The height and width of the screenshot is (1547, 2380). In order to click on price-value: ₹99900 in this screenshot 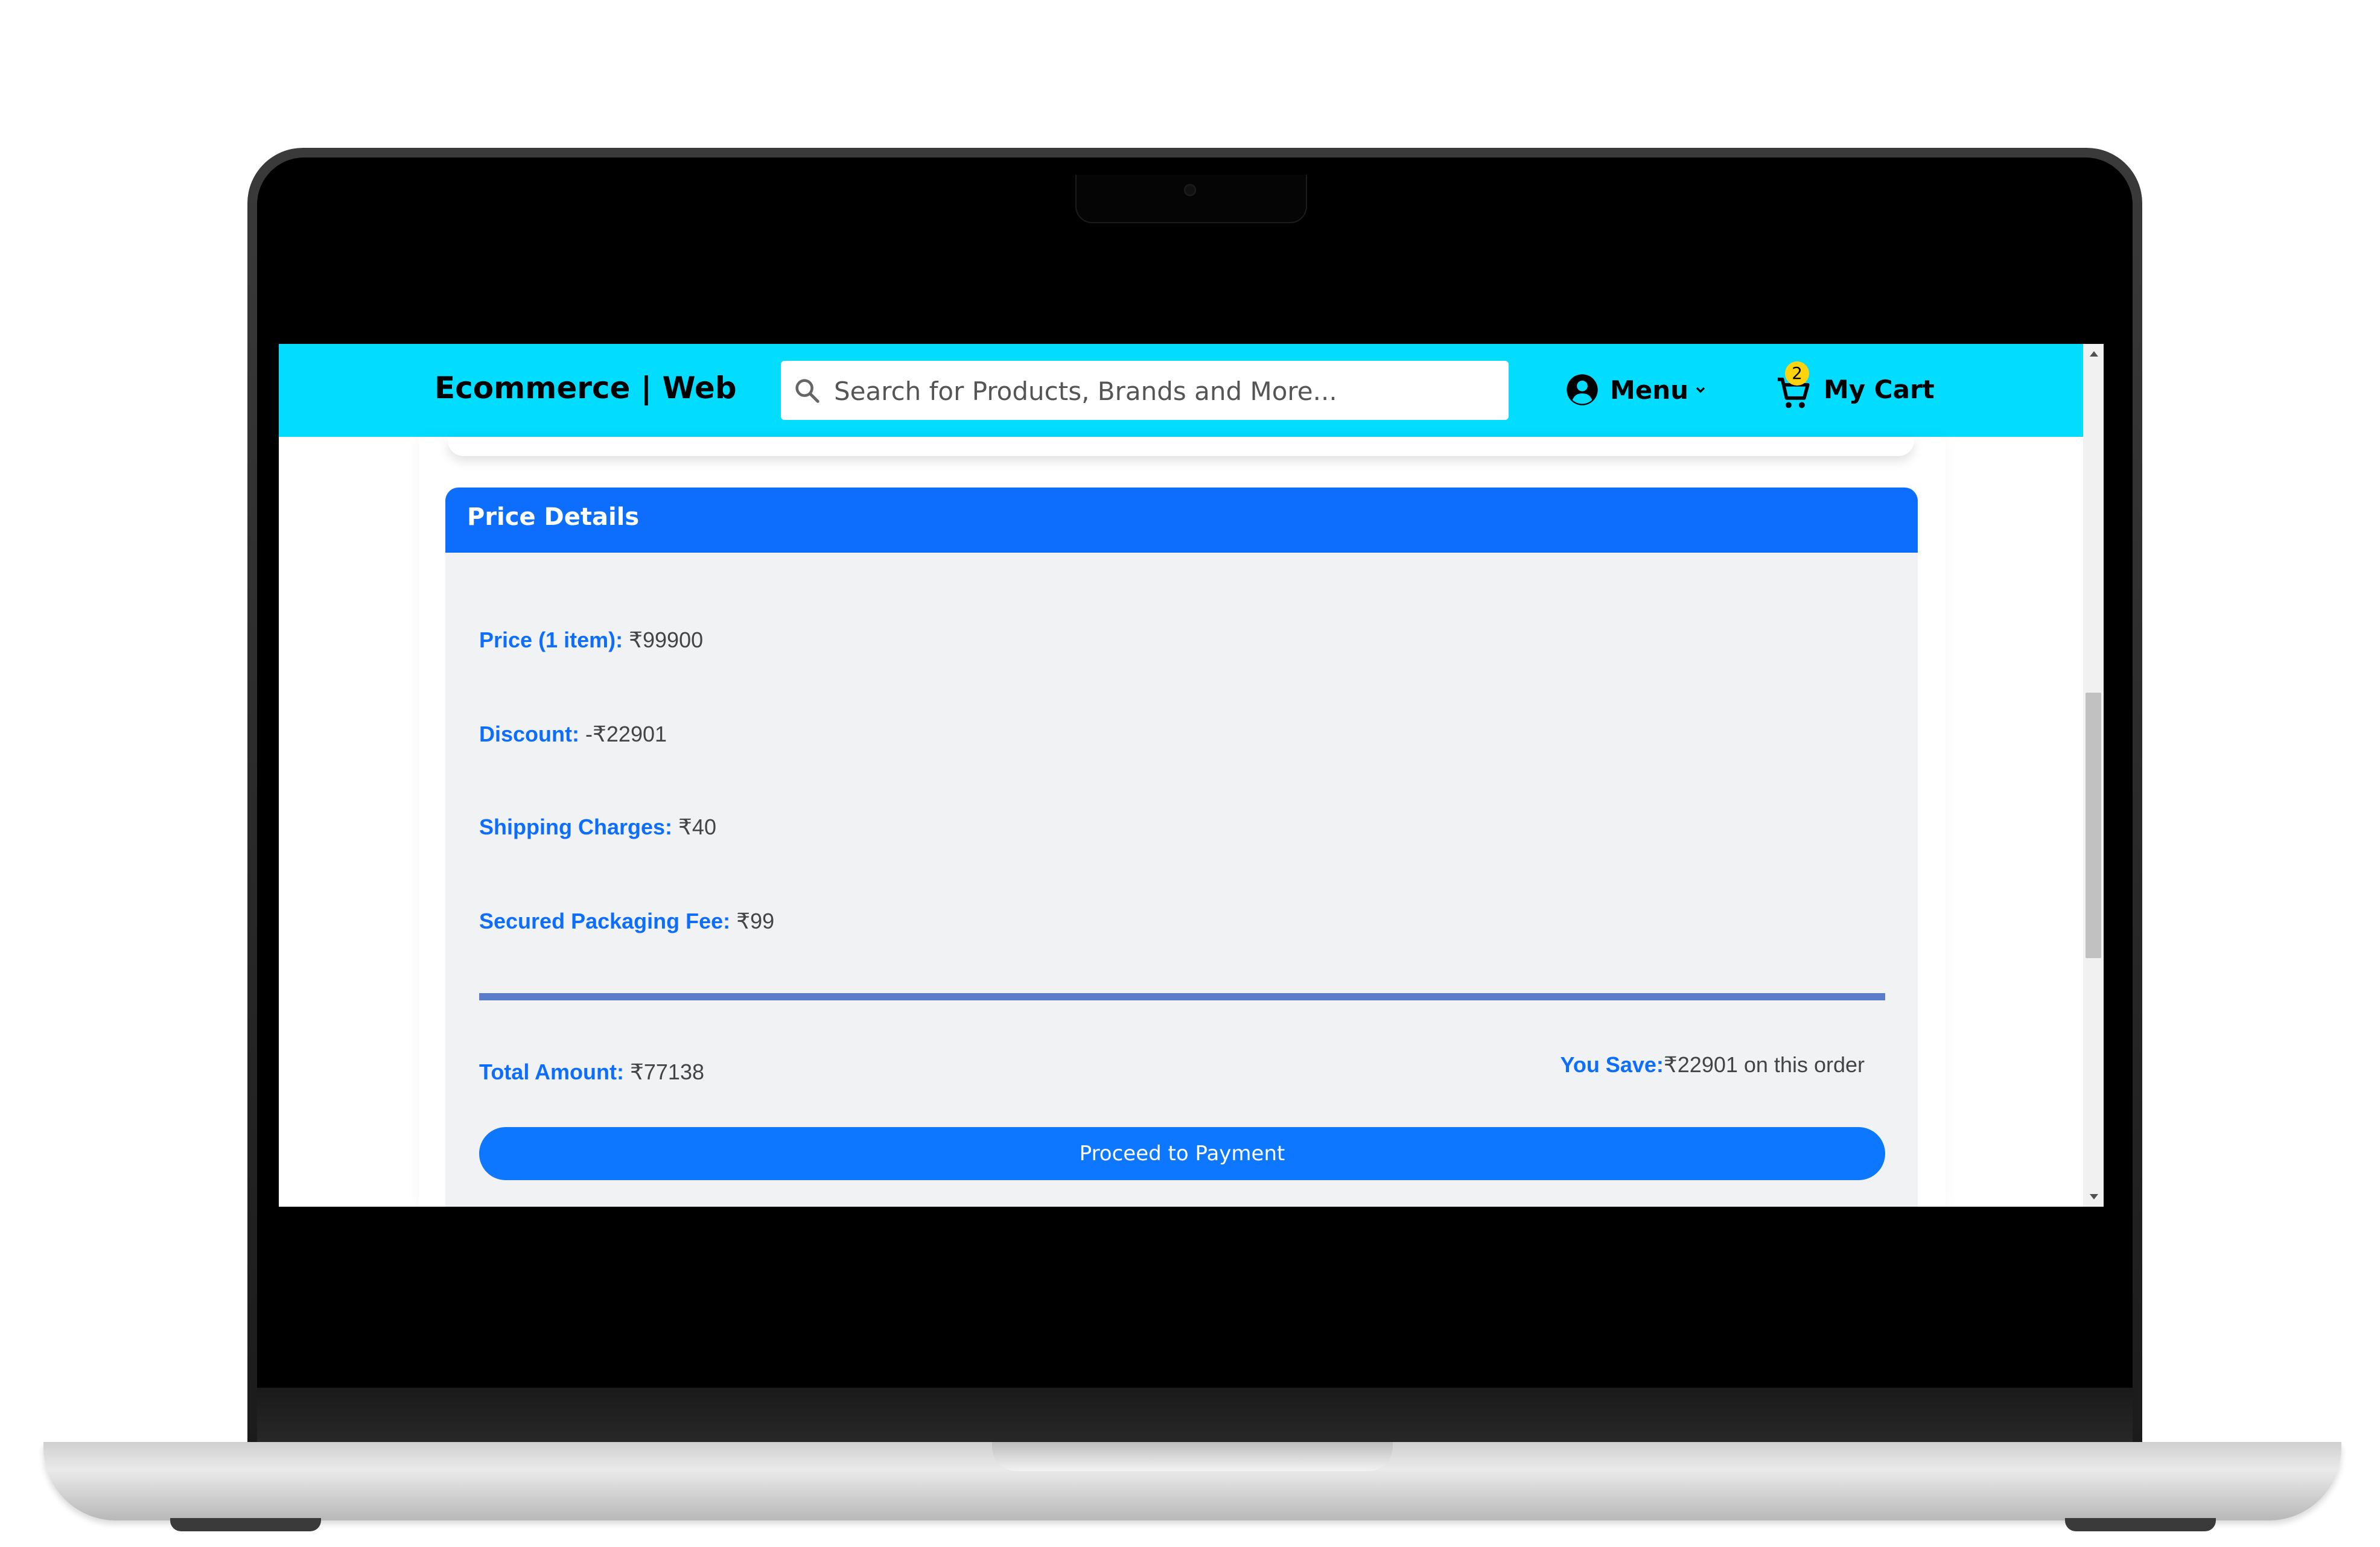, I will do `click(666, 640)`.